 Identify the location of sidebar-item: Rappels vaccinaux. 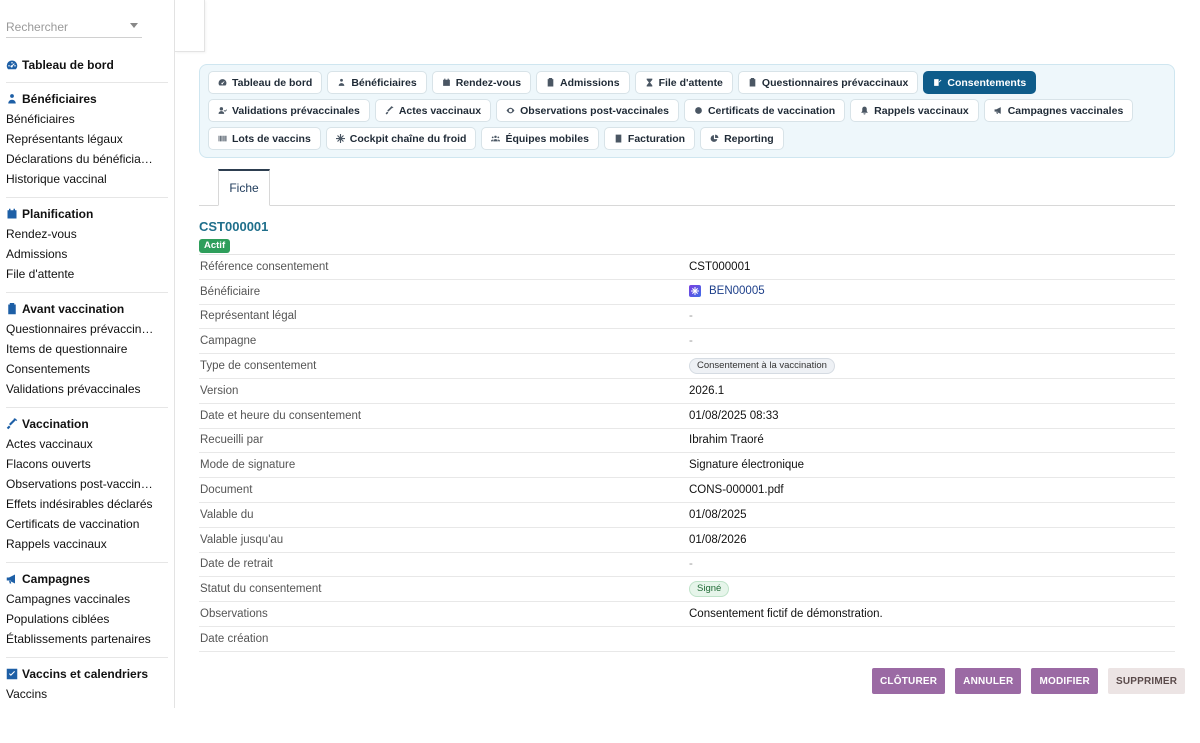
(87, 544).